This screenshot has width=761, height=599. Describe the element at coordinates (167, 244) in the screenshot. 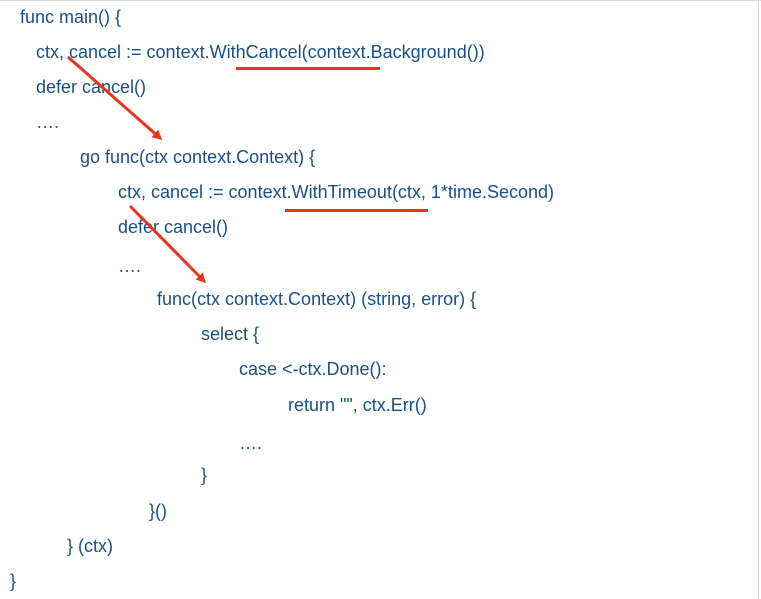

I see `arrow-ctx-to-inner-func` at that location.